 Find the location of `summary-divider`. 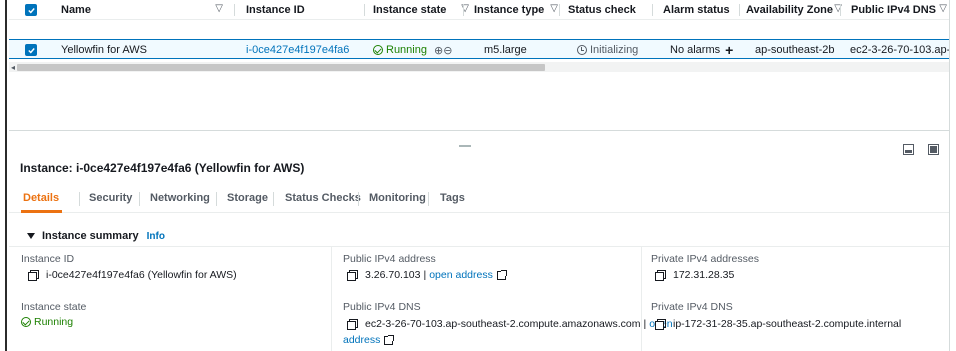

summary-divider is located at coordinates (479, 246).